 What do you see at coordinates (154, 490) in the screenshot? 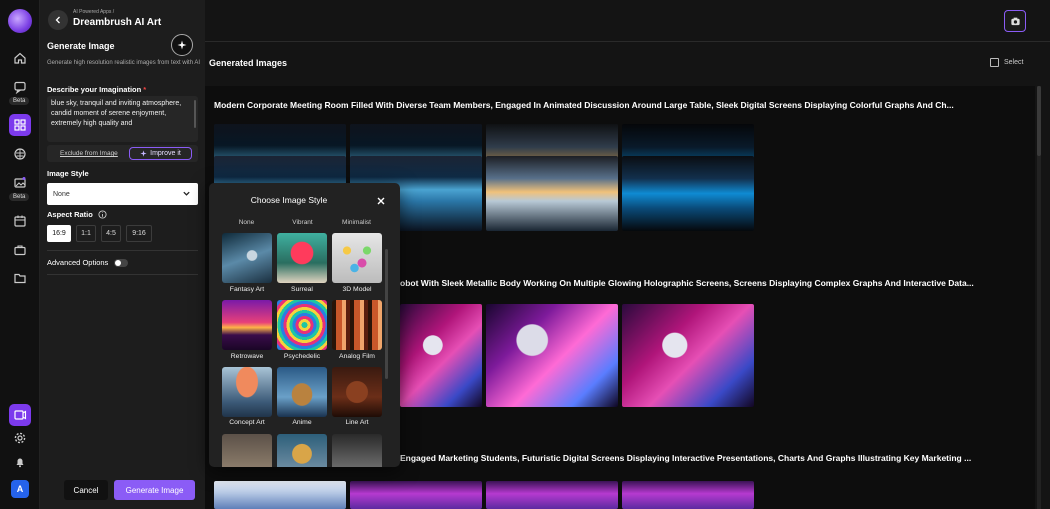
I see `generate-image-button: Generate Image` at bounding box center [154, 490].